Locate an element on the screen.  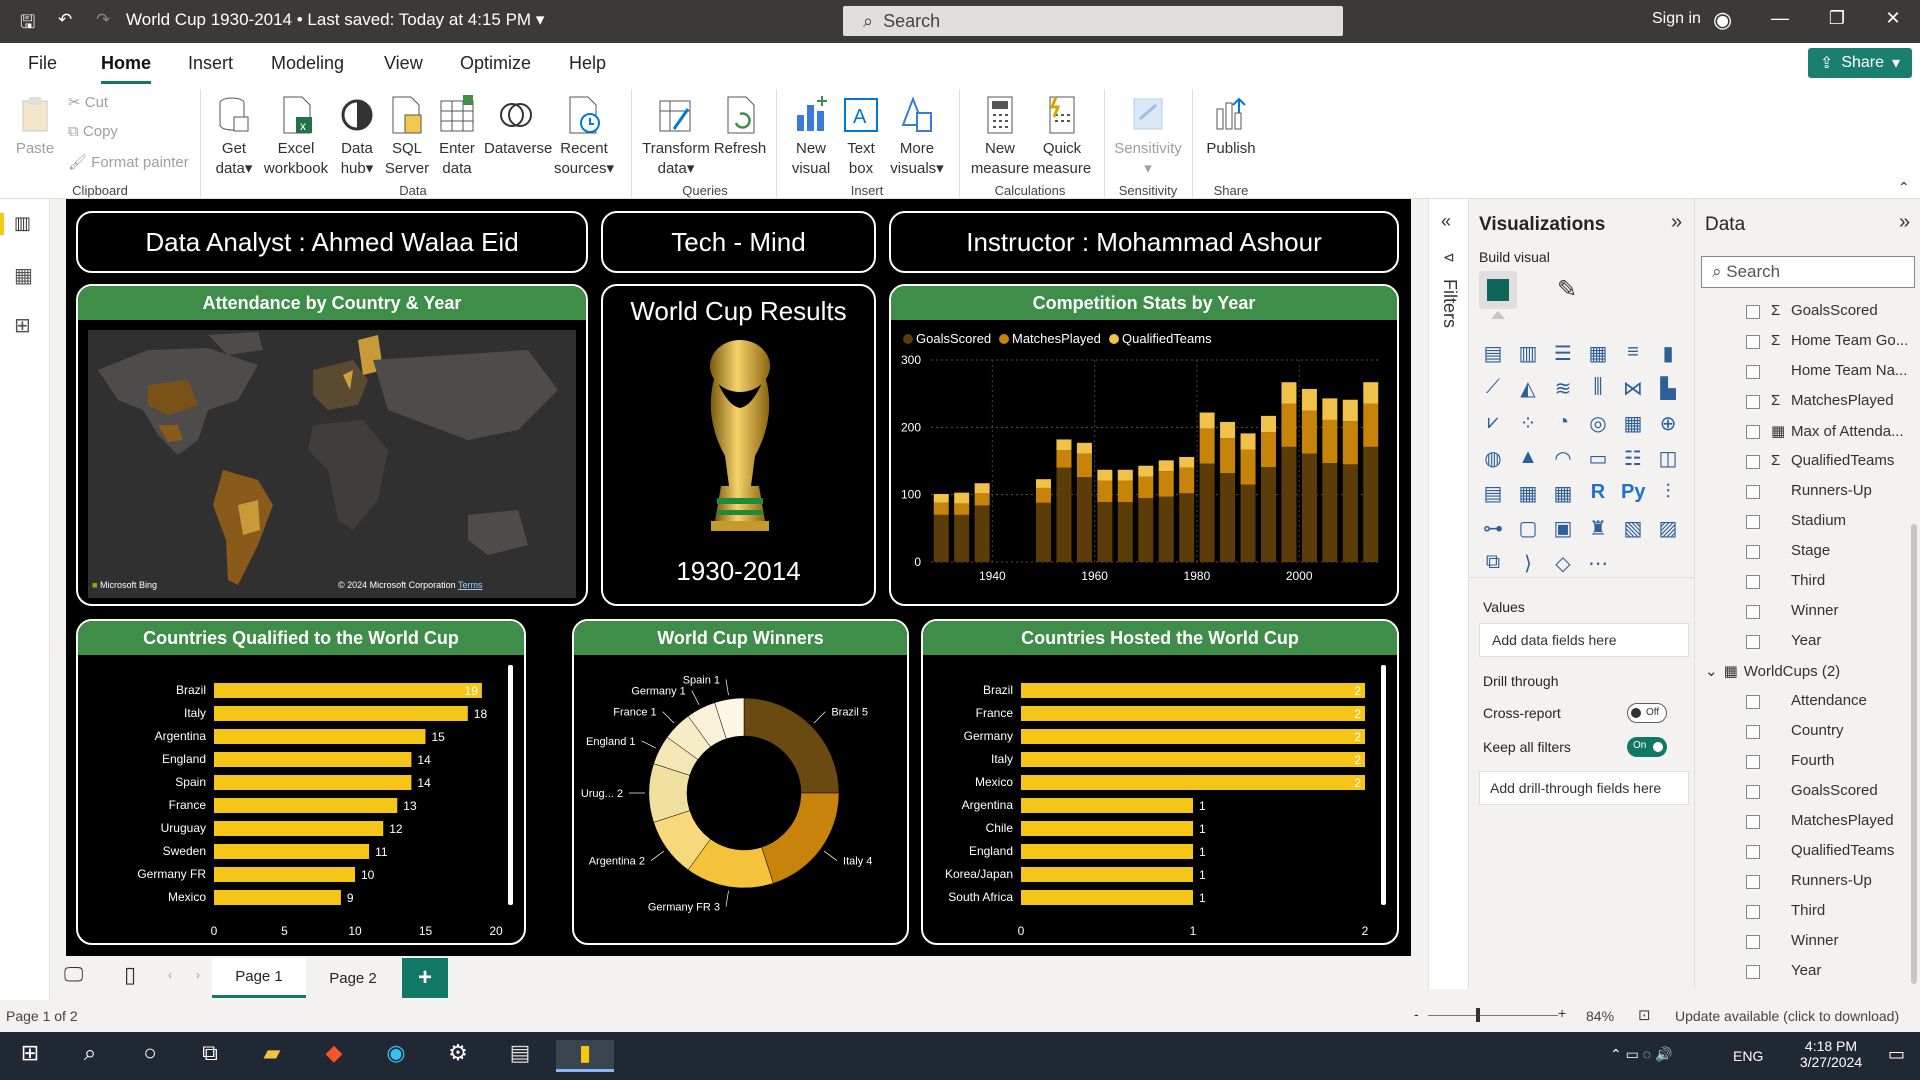
python-visual-icon: Py is located at coordinates (1633, 493).